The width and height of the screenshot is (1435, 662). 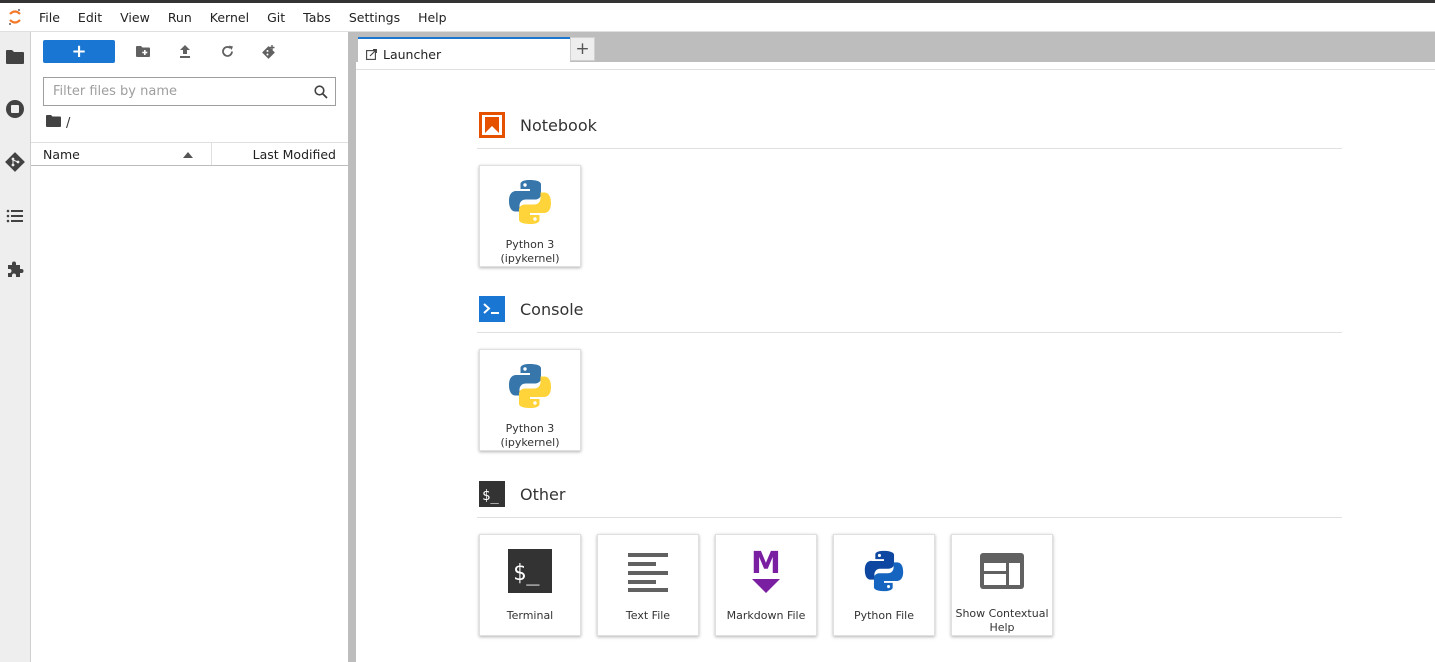 What do you see at coordinates (143, 51) in the screenshot?
I see `new-folder-icon` at bounding box center [143, 51].